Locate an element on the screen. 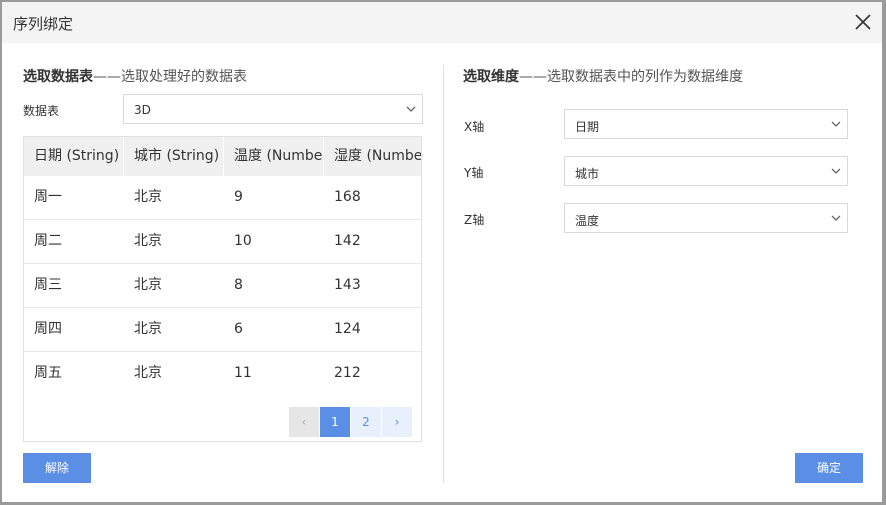 This screenshot has height=505, width=886. pager-next-button: › is located at coordinates (397, 422).